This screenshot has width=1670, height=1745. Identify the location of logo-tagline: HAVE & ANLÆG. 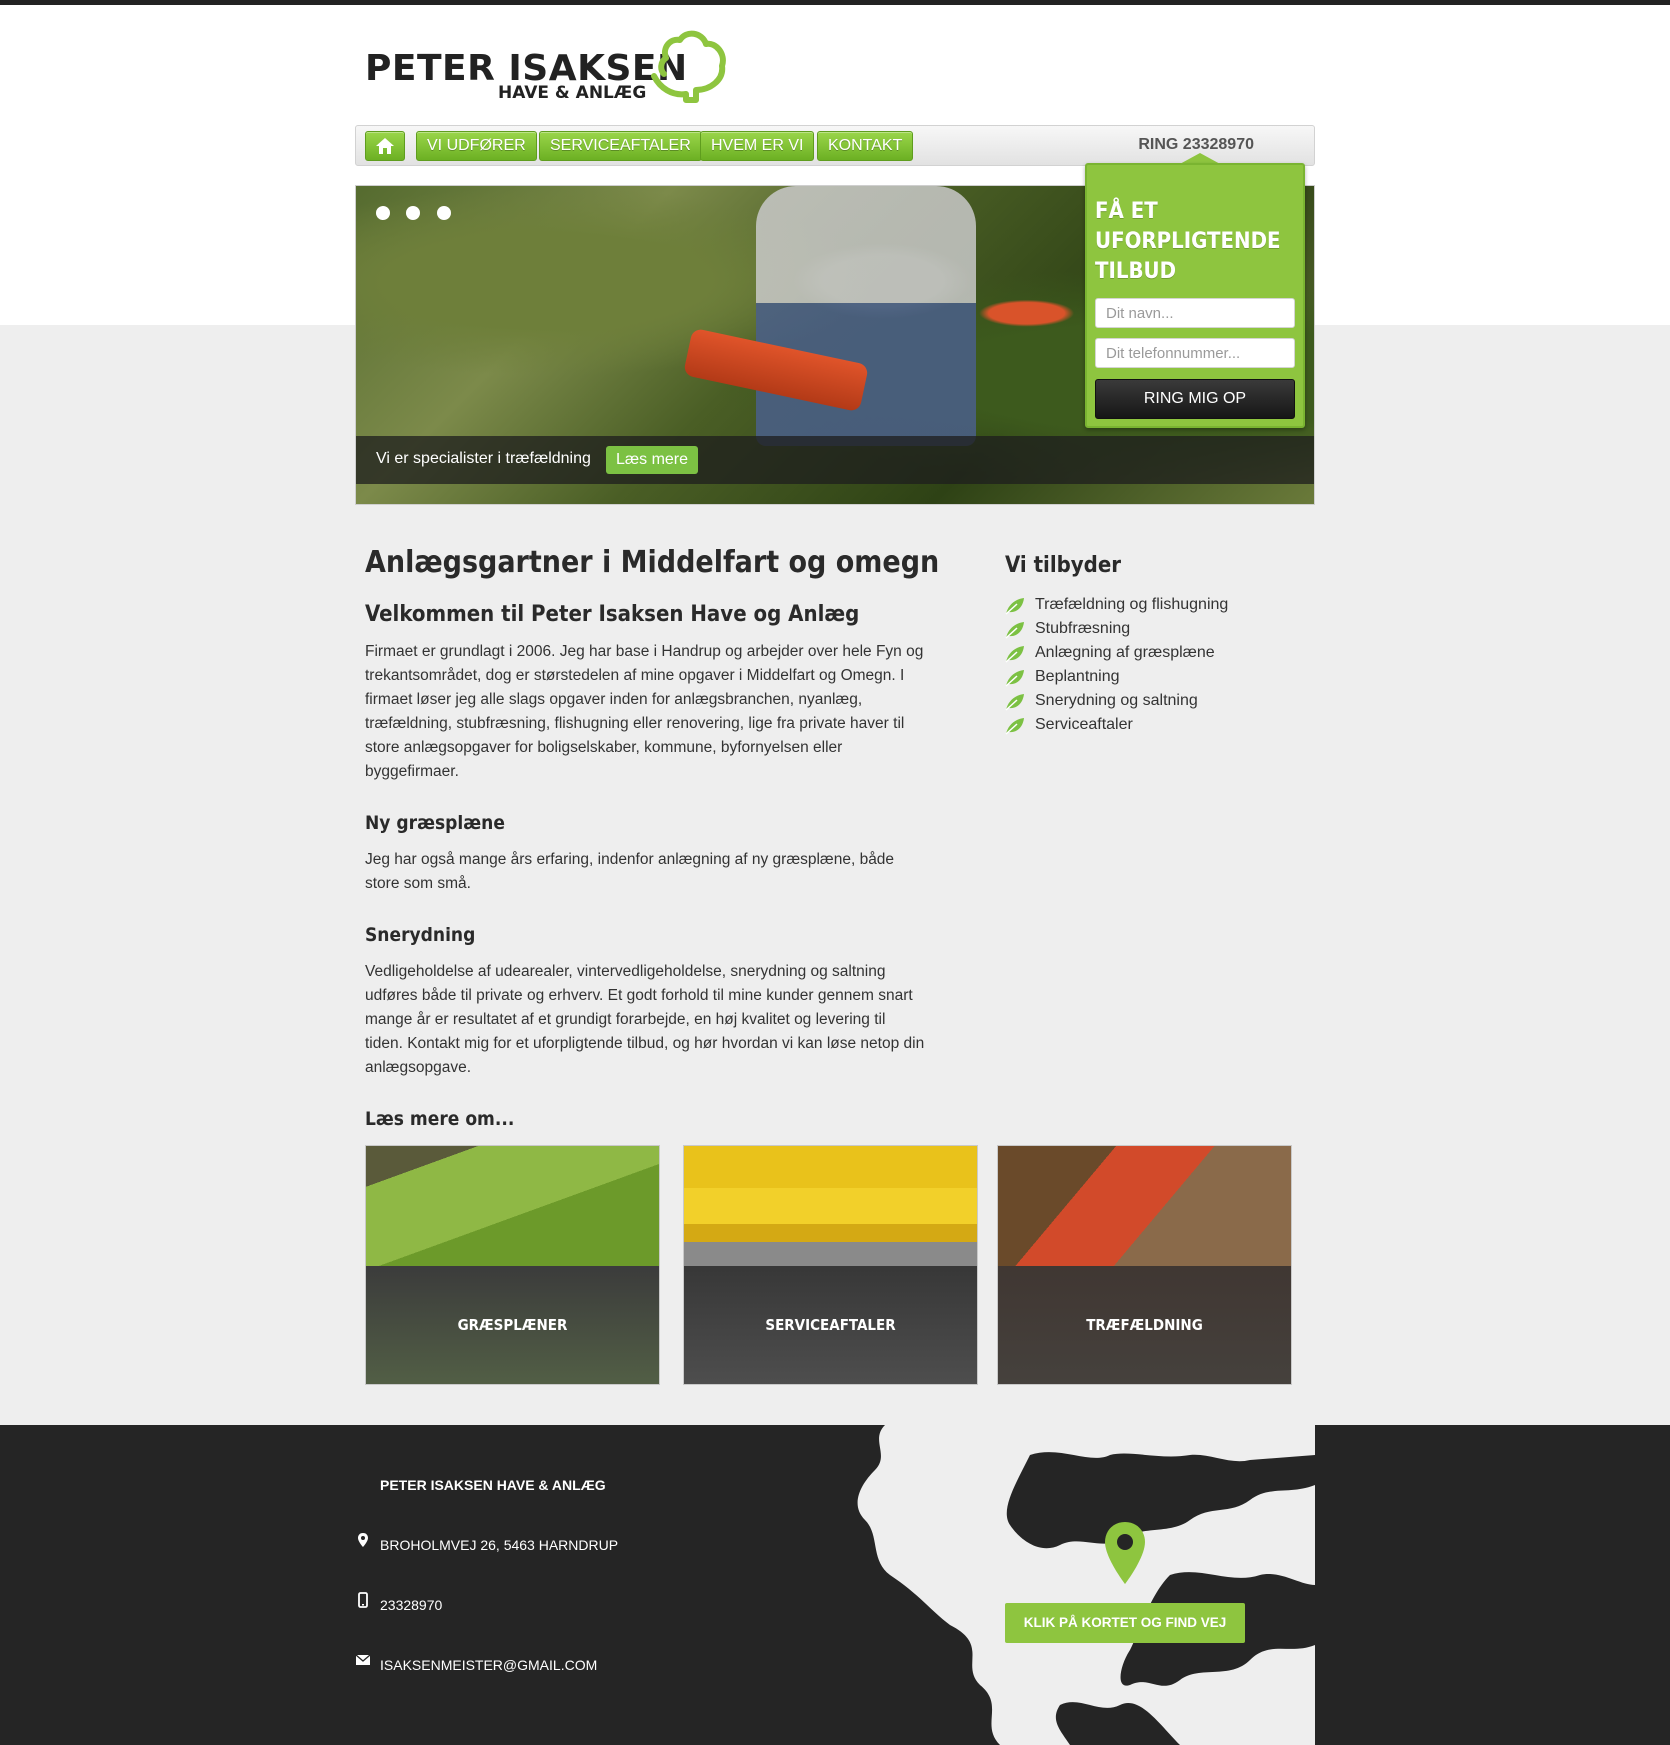
(572, 93).